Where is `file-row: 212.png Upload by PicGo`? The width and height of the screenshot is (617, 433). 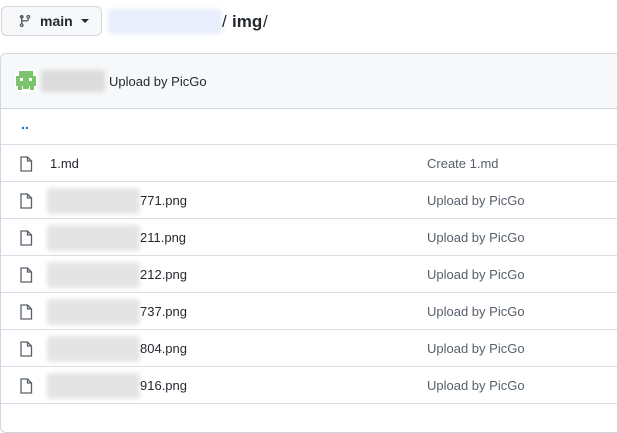 file-row: 212.png Upload by PicGo is located at coordinates (309, 274).